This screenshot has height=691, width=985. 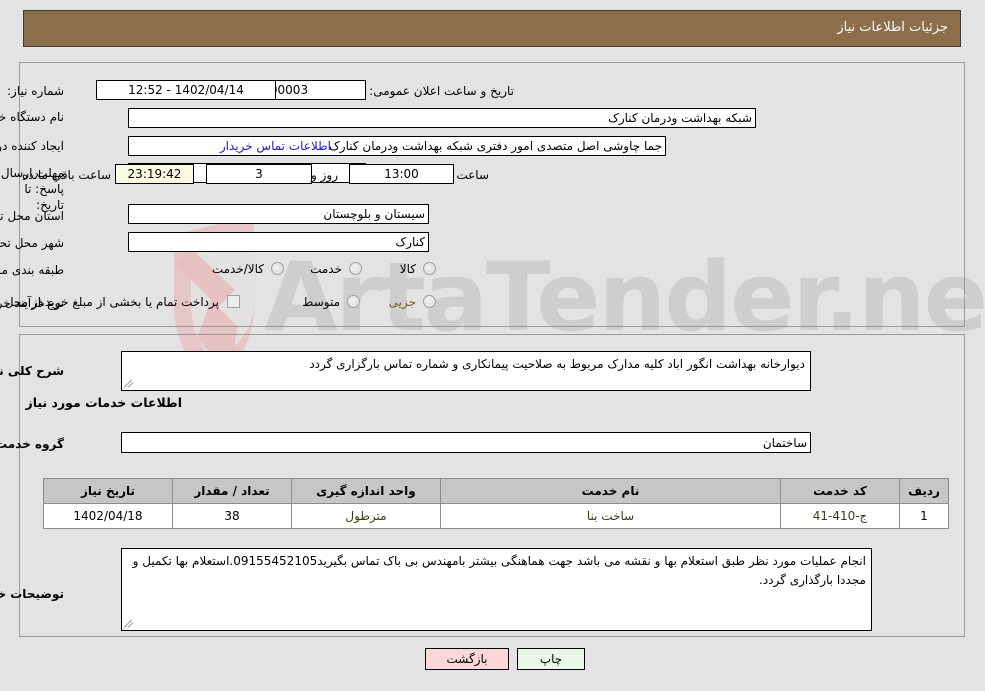 What do you see at coordinates (402, 174) in the screenshot?
I see `deadline-hour-input` at bounding box center [402, 174].